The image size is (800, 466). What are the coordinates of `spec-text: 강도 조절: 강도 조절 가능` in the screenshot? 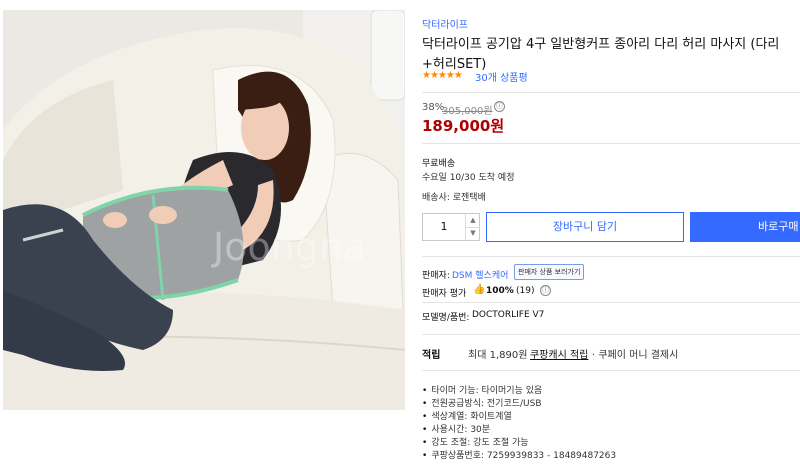 It's located at (480, 443).